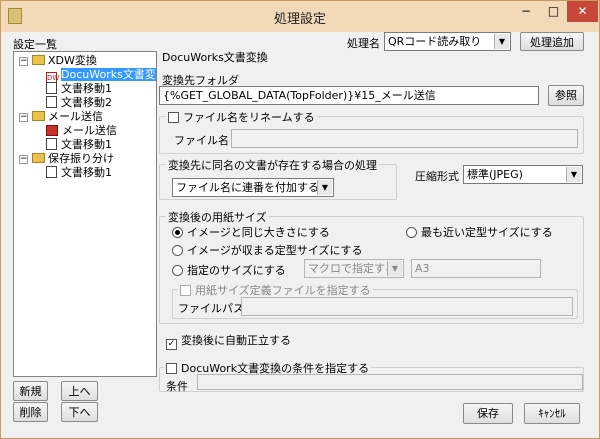 The height and width of the screenshot is (439, 600). Describe the element at coordinates (253, 187) in the screenshot. I see `duplicate-select: ファイル名に連番を付加する ▼` at that location.